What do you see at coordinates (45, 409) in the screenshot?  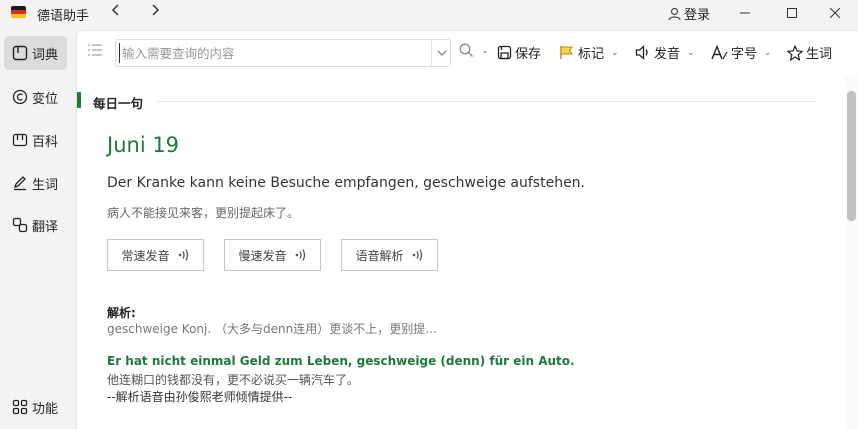 I see `sidebar-item-label: 功能` at bounding box center [45, 409].